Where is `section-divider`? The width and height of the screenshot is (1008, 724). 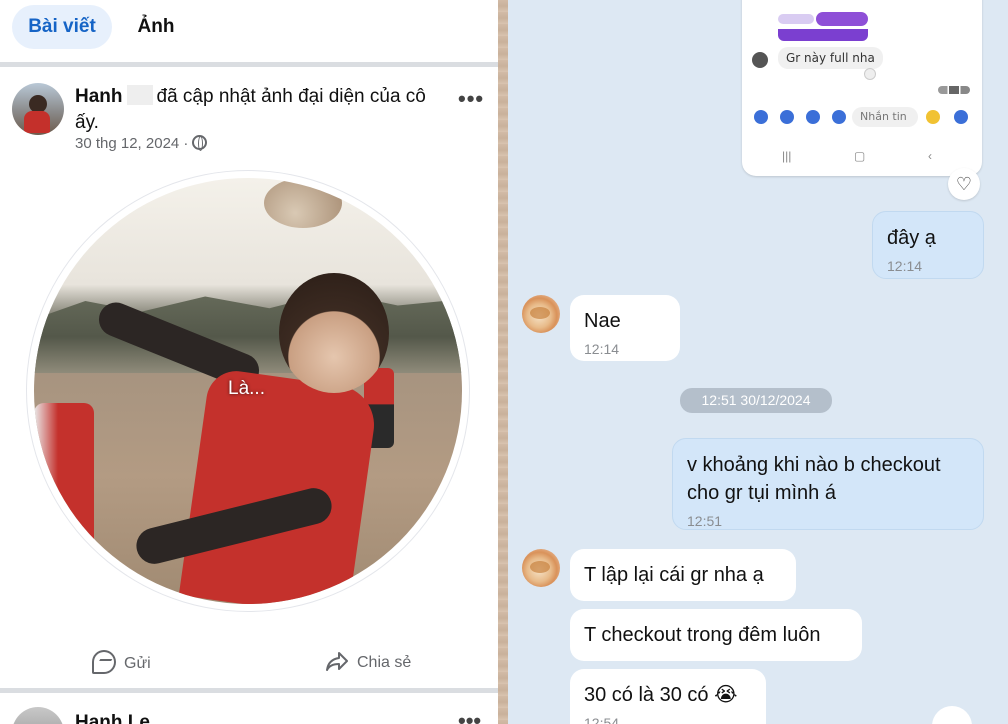
section-divider is located at coordinates (249, 64).